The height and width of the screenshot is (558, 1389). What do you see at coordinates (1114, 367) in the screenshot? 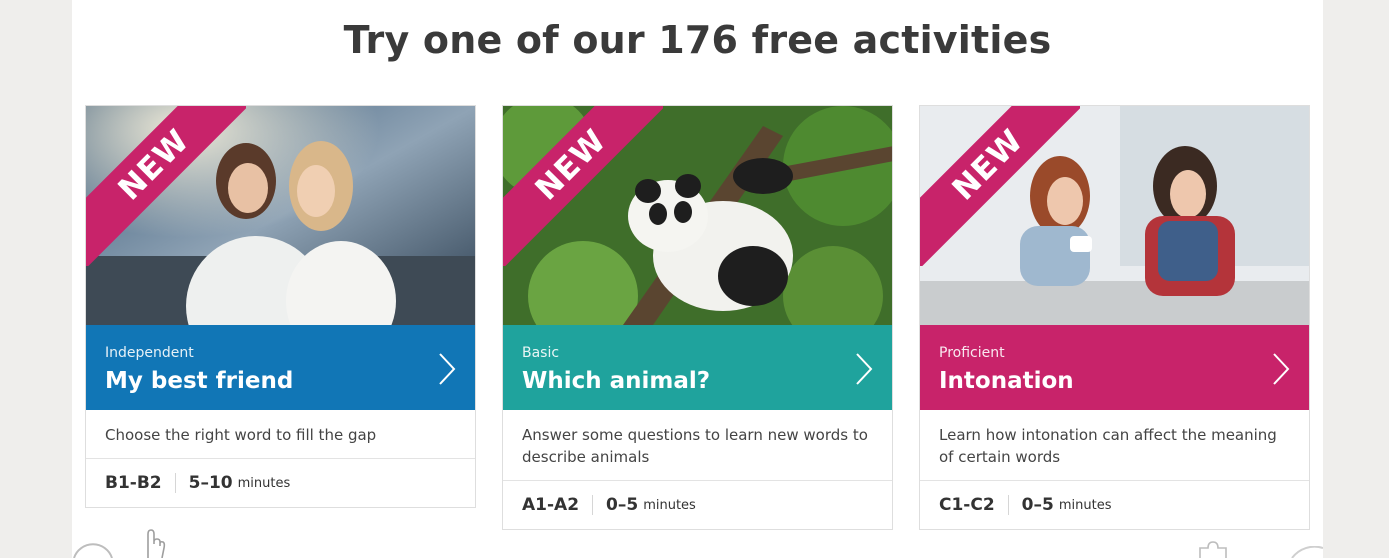
I see `card-title-band: Proficient Intonation` at bounding box center [1114, 367].